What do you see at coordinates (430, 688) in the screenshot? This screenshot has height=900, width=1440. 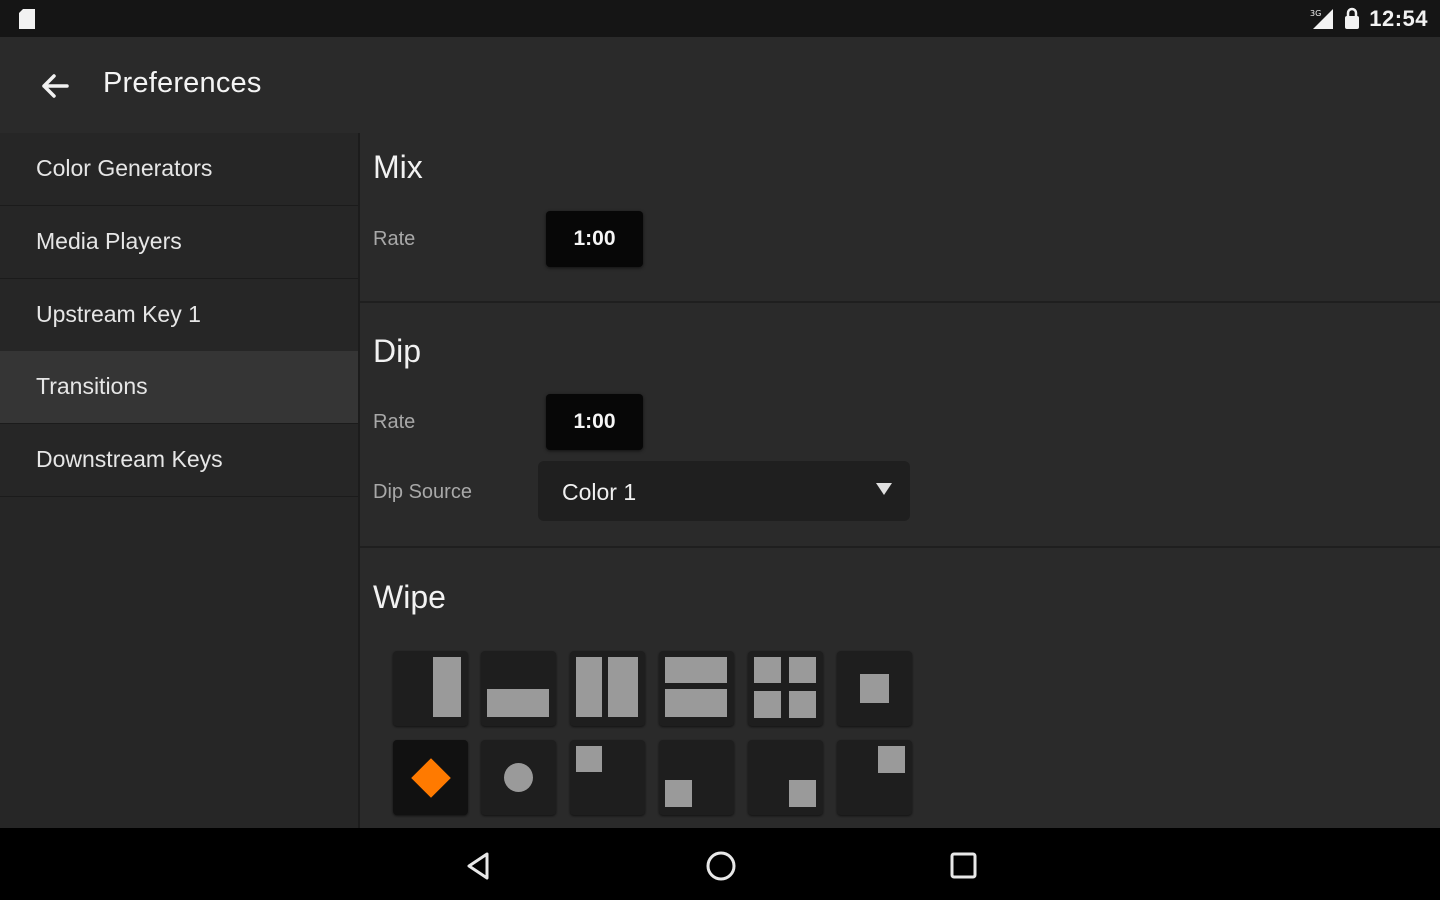 I see `wipe-horizontal-button` at bounding box center [430, 688].